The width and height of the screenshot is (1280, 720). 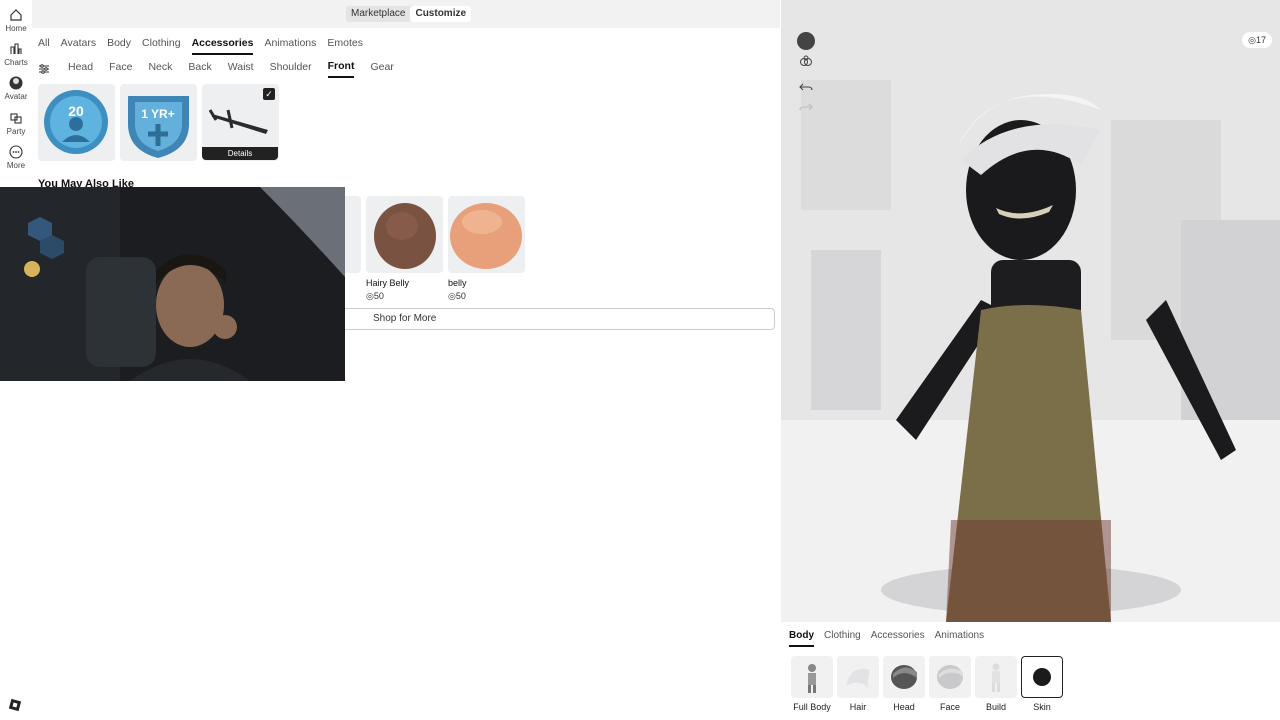 I want to click on suggest-price-hairy-belly: ◎50, so click(x=375, y=296).